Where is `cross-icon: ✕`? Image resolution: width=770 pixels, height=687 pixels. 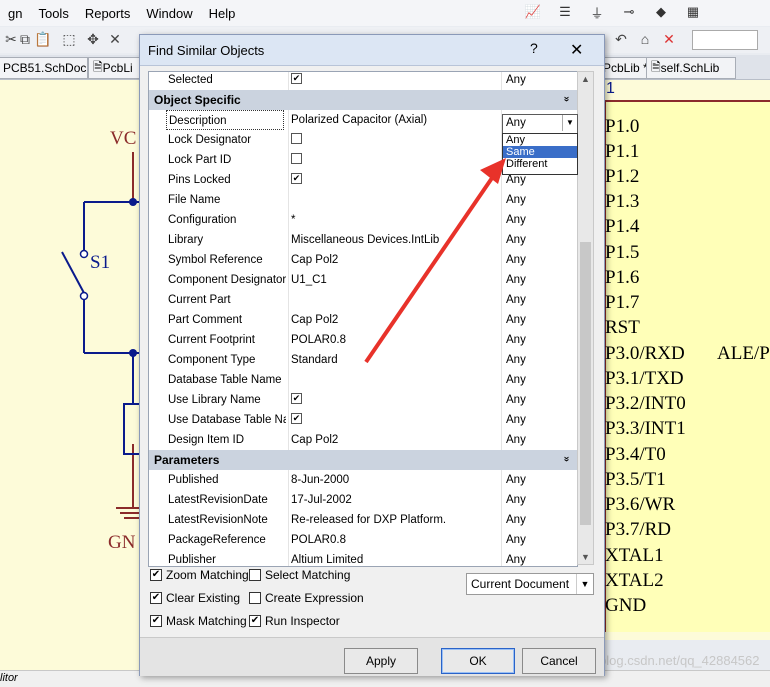
cross-icon: ✕ is located at coordinates (115, 39).